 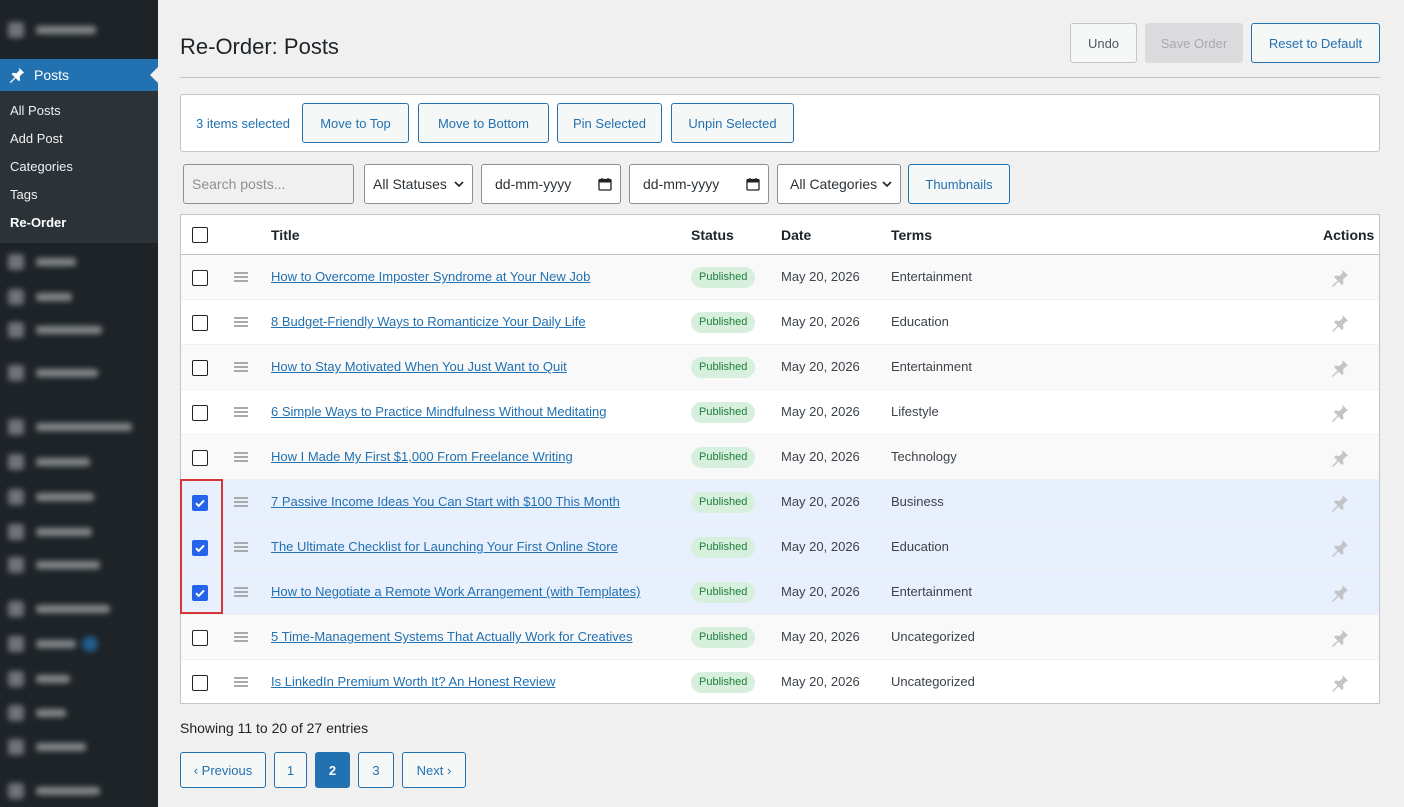 I want to click on previous-page-button: ‹ Previous, so click(x=223, y=770).